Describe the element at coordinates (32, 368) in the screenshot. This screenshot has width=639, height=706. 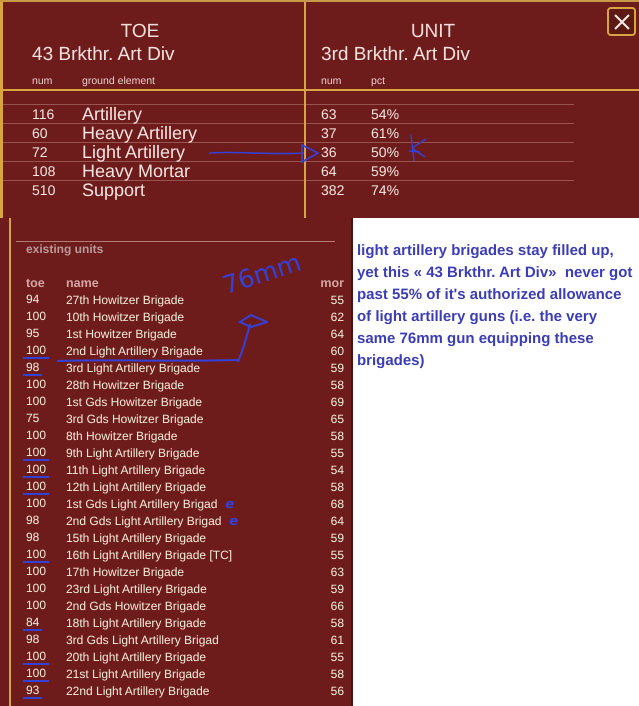
I see `toe-cell: 98` at that location.